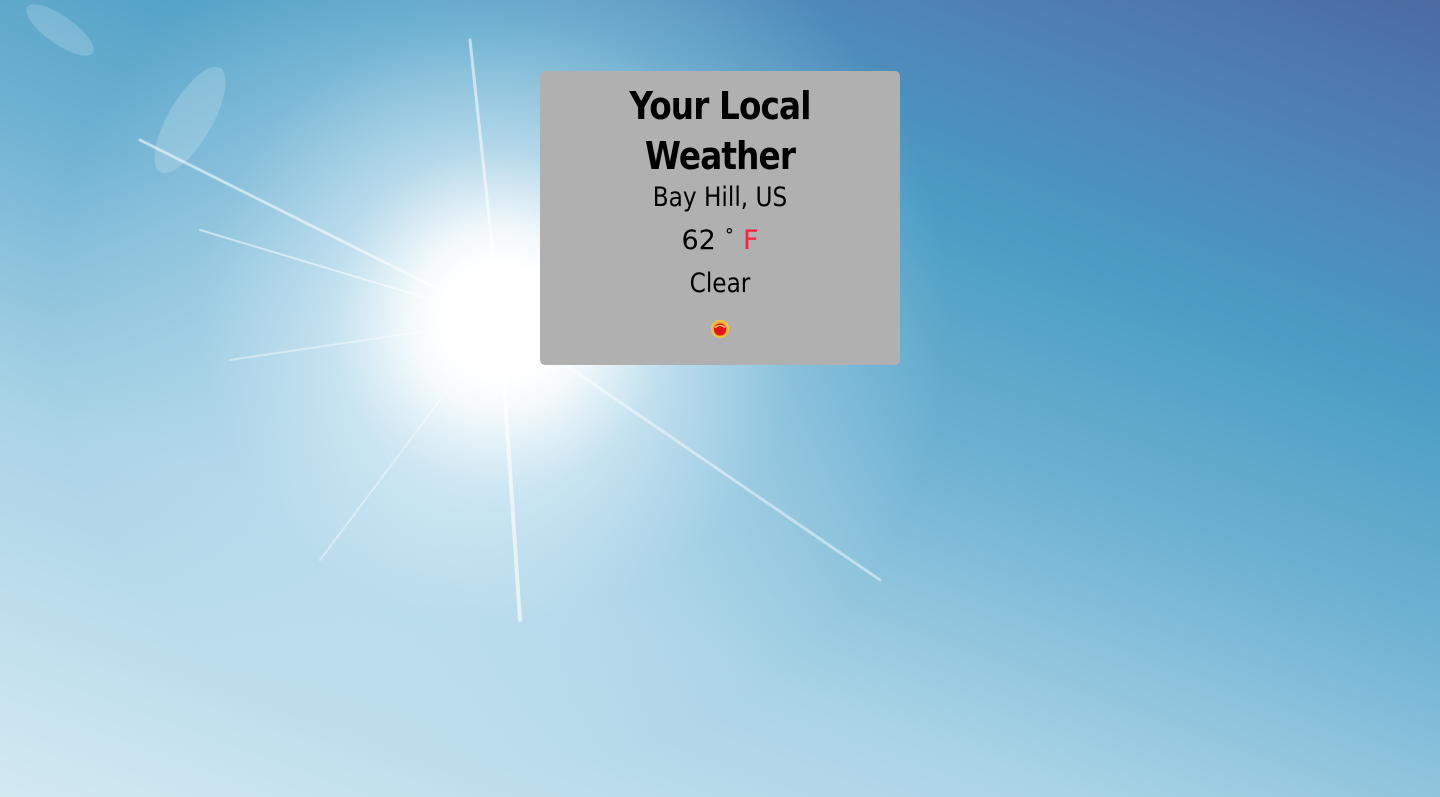 The width and height of the screenshot is (1440, 797). I want to click on sun-icon, so click(720, 329).